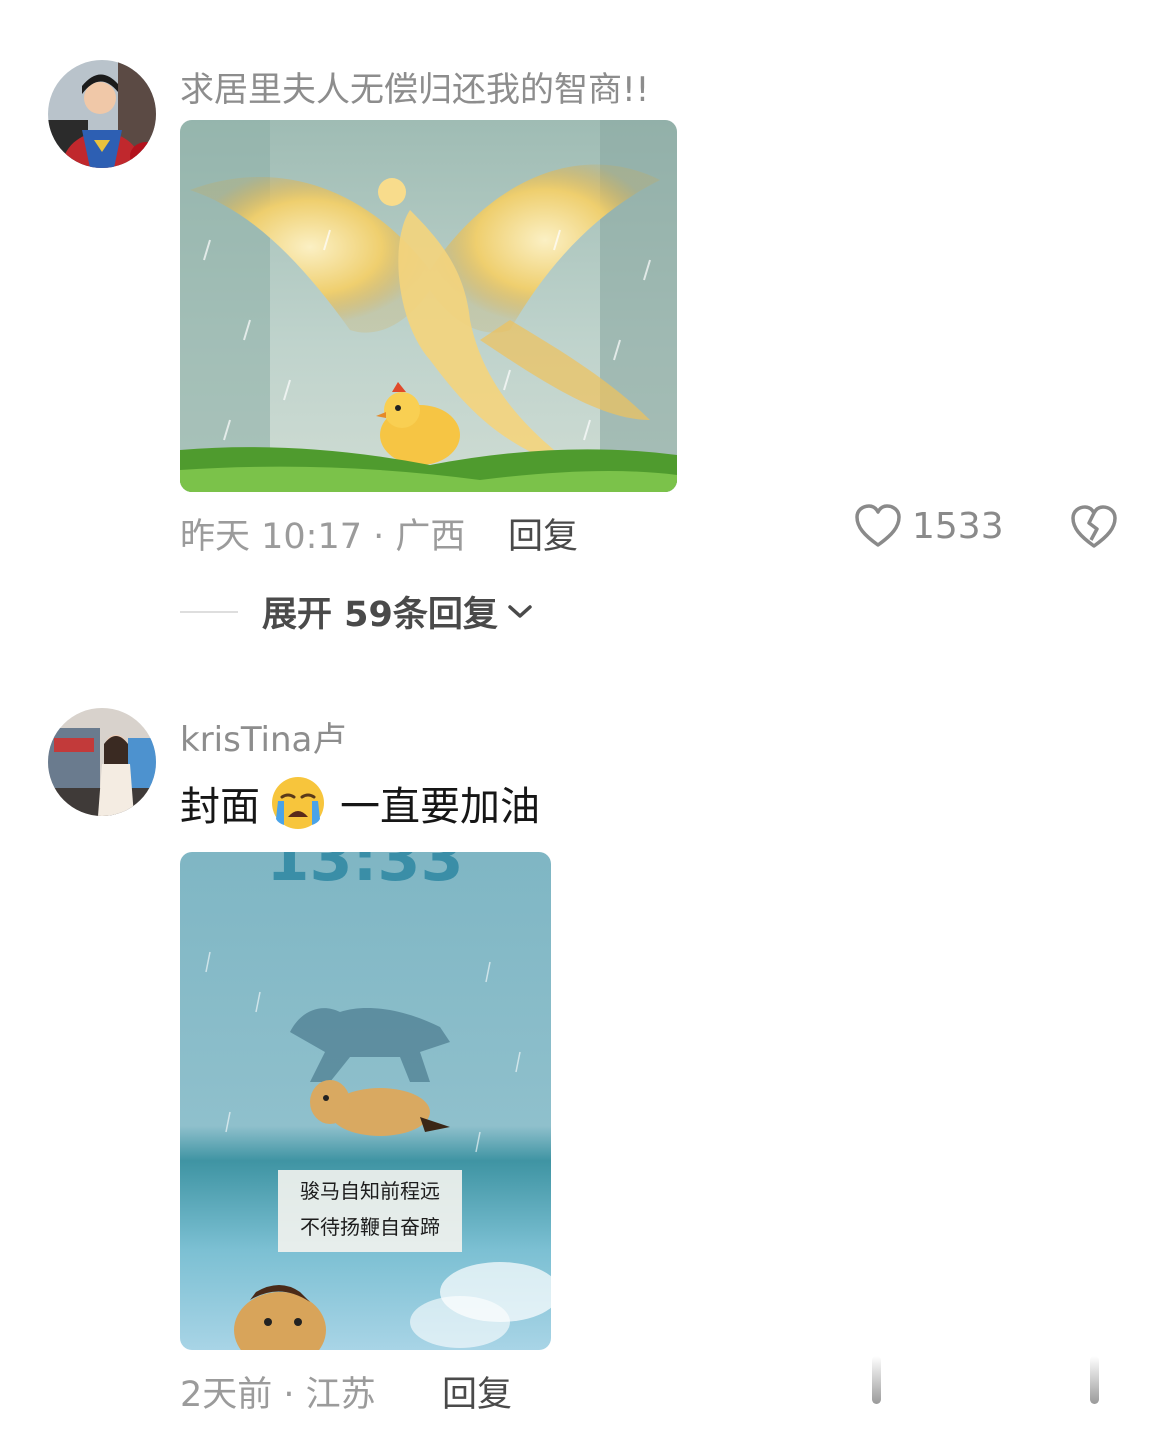 The image size is (1168, 1431). I want to click on like-button-loading, so click(880, 1382).